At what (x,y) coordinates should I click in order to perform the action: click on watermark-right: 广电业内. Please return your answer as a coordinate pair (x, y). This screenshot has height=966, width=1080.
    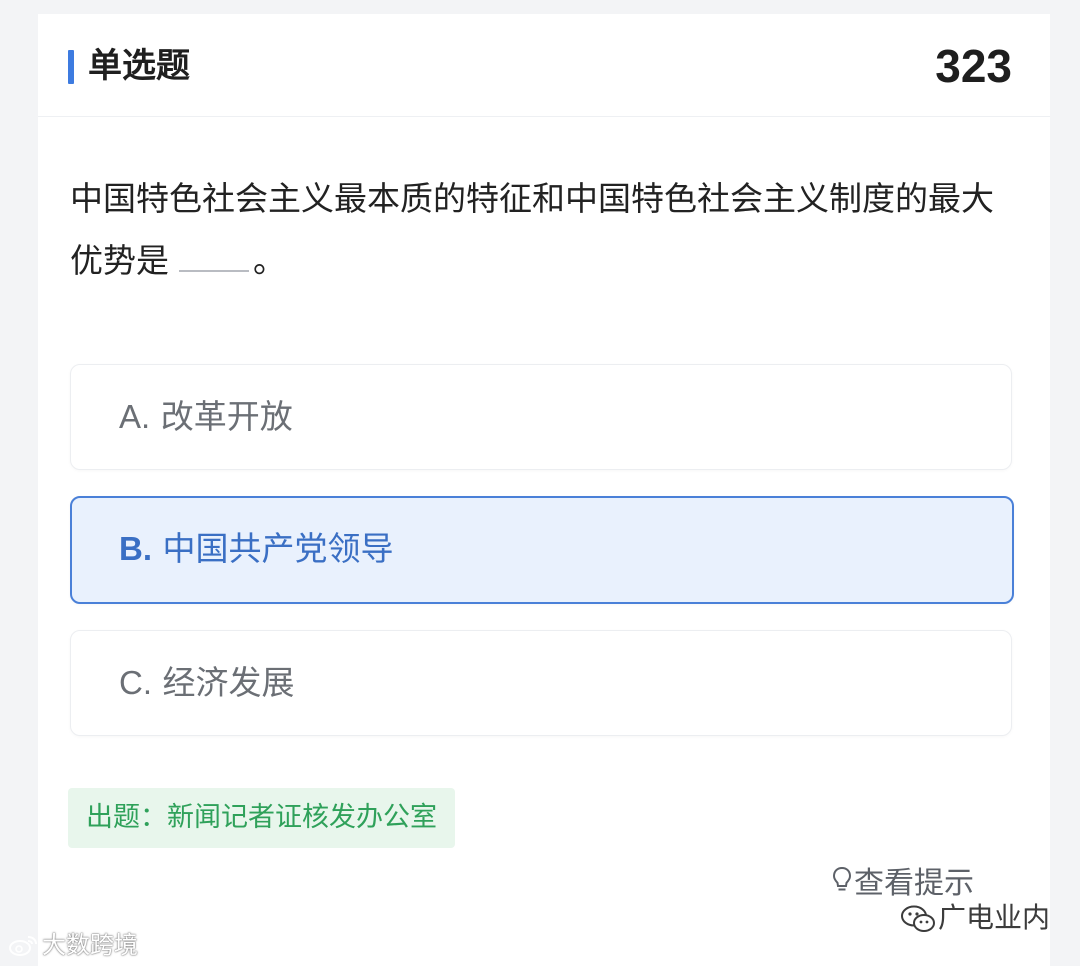
    Looking at the image, I should click on (975, 918).